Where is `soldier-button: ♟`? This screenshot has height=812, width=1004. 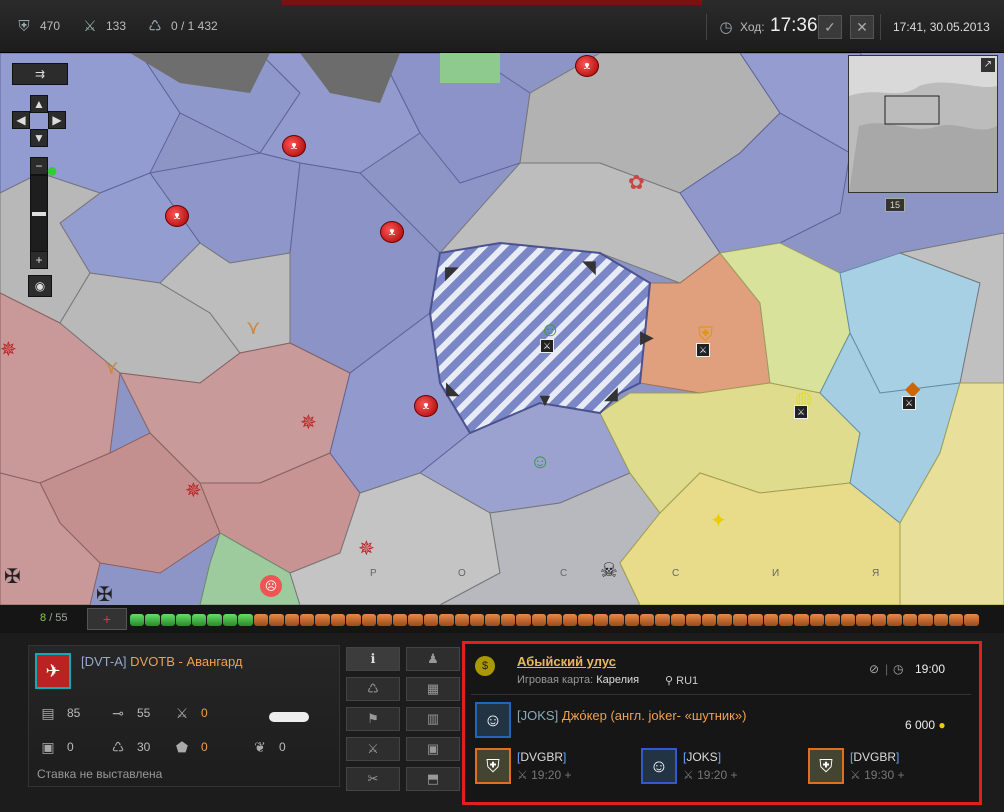 soldier-button: ♟ is located at coordinates (433, 659).